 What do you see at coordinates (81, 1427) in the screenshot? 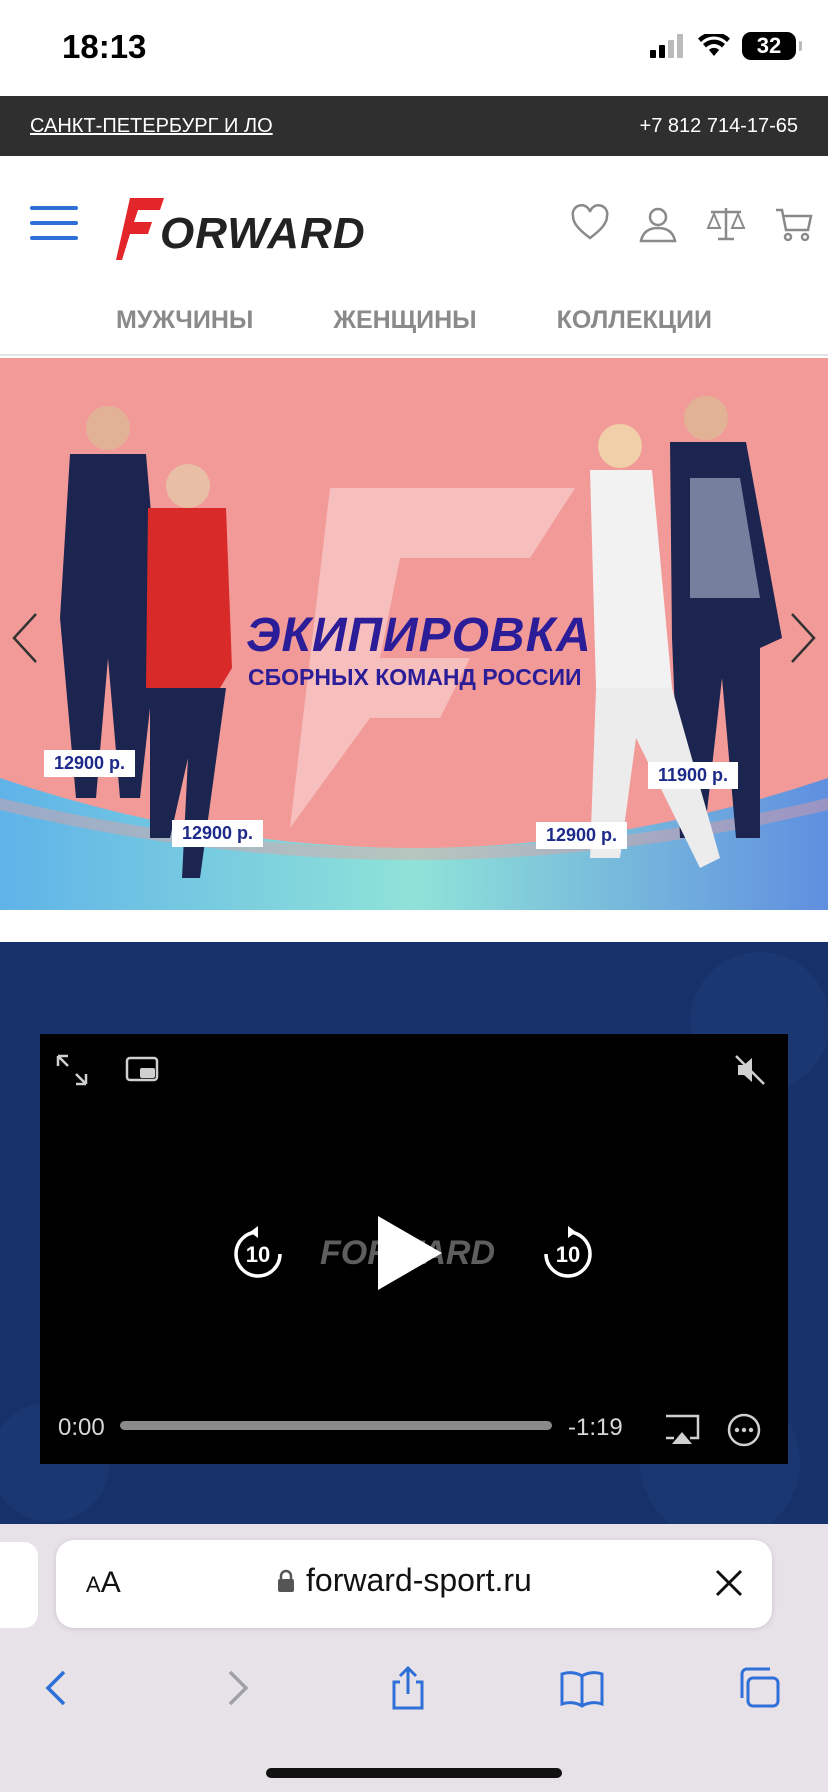
I see `video-elapsed: 0:00` at bounding box center [81, 1427].